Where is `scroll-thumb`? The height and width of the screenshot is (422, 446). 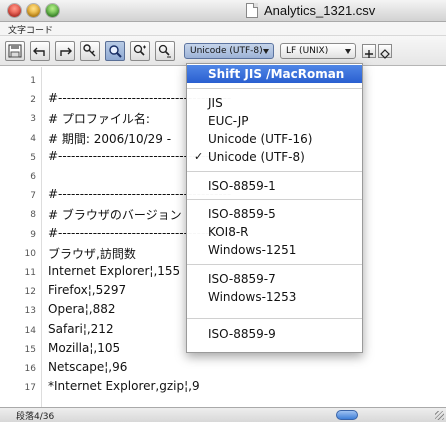 scroll-thumb is located at coordinates (347, 415).